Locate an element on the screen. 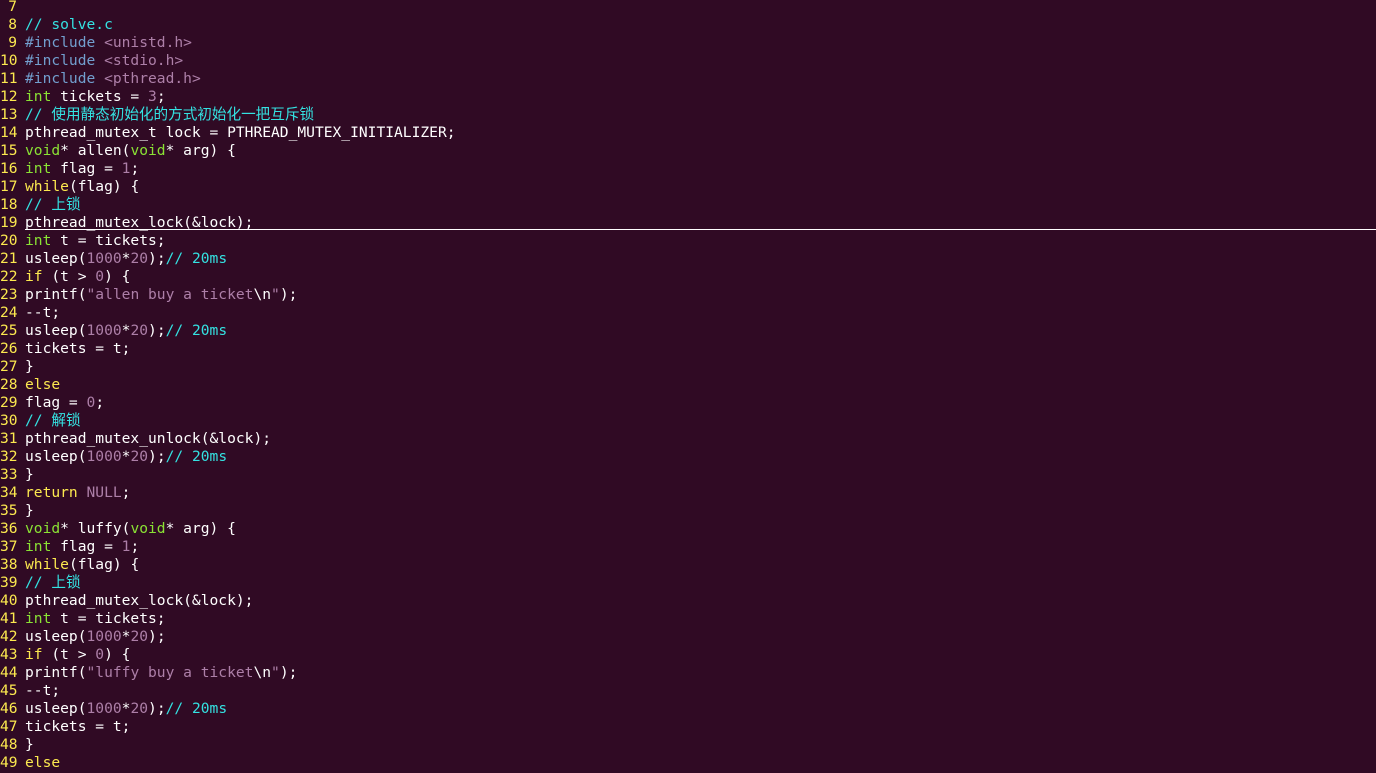  line-code: // 上锁 is located at coordinates (53, 582).